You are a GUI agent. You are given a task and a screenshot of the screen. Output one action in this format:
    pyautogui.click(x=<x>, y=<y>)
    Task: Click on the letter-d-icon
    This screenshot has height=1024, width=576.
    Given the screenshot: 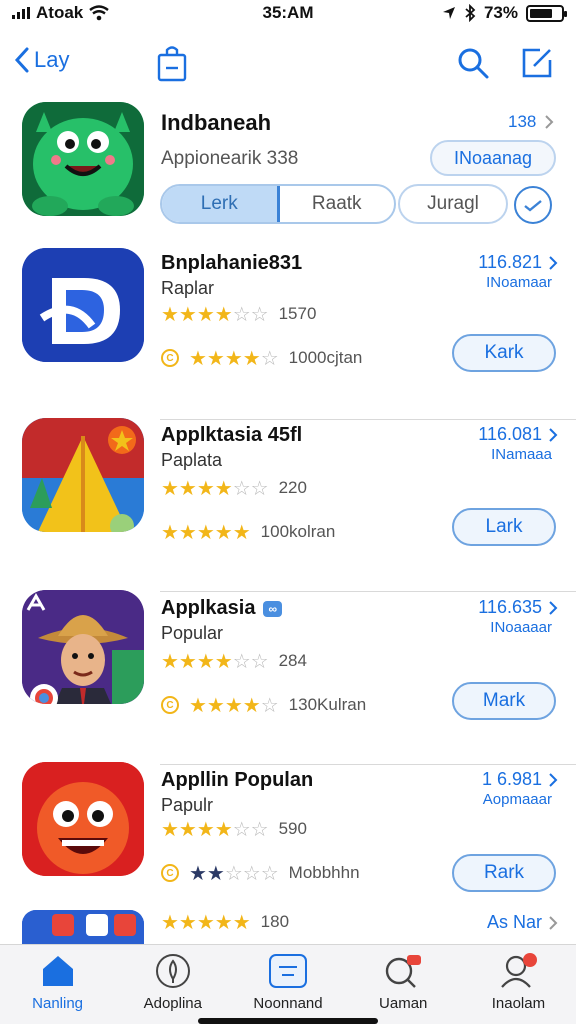 What is the action you would take?
    pyautogui.click(x=83, y=305)
    